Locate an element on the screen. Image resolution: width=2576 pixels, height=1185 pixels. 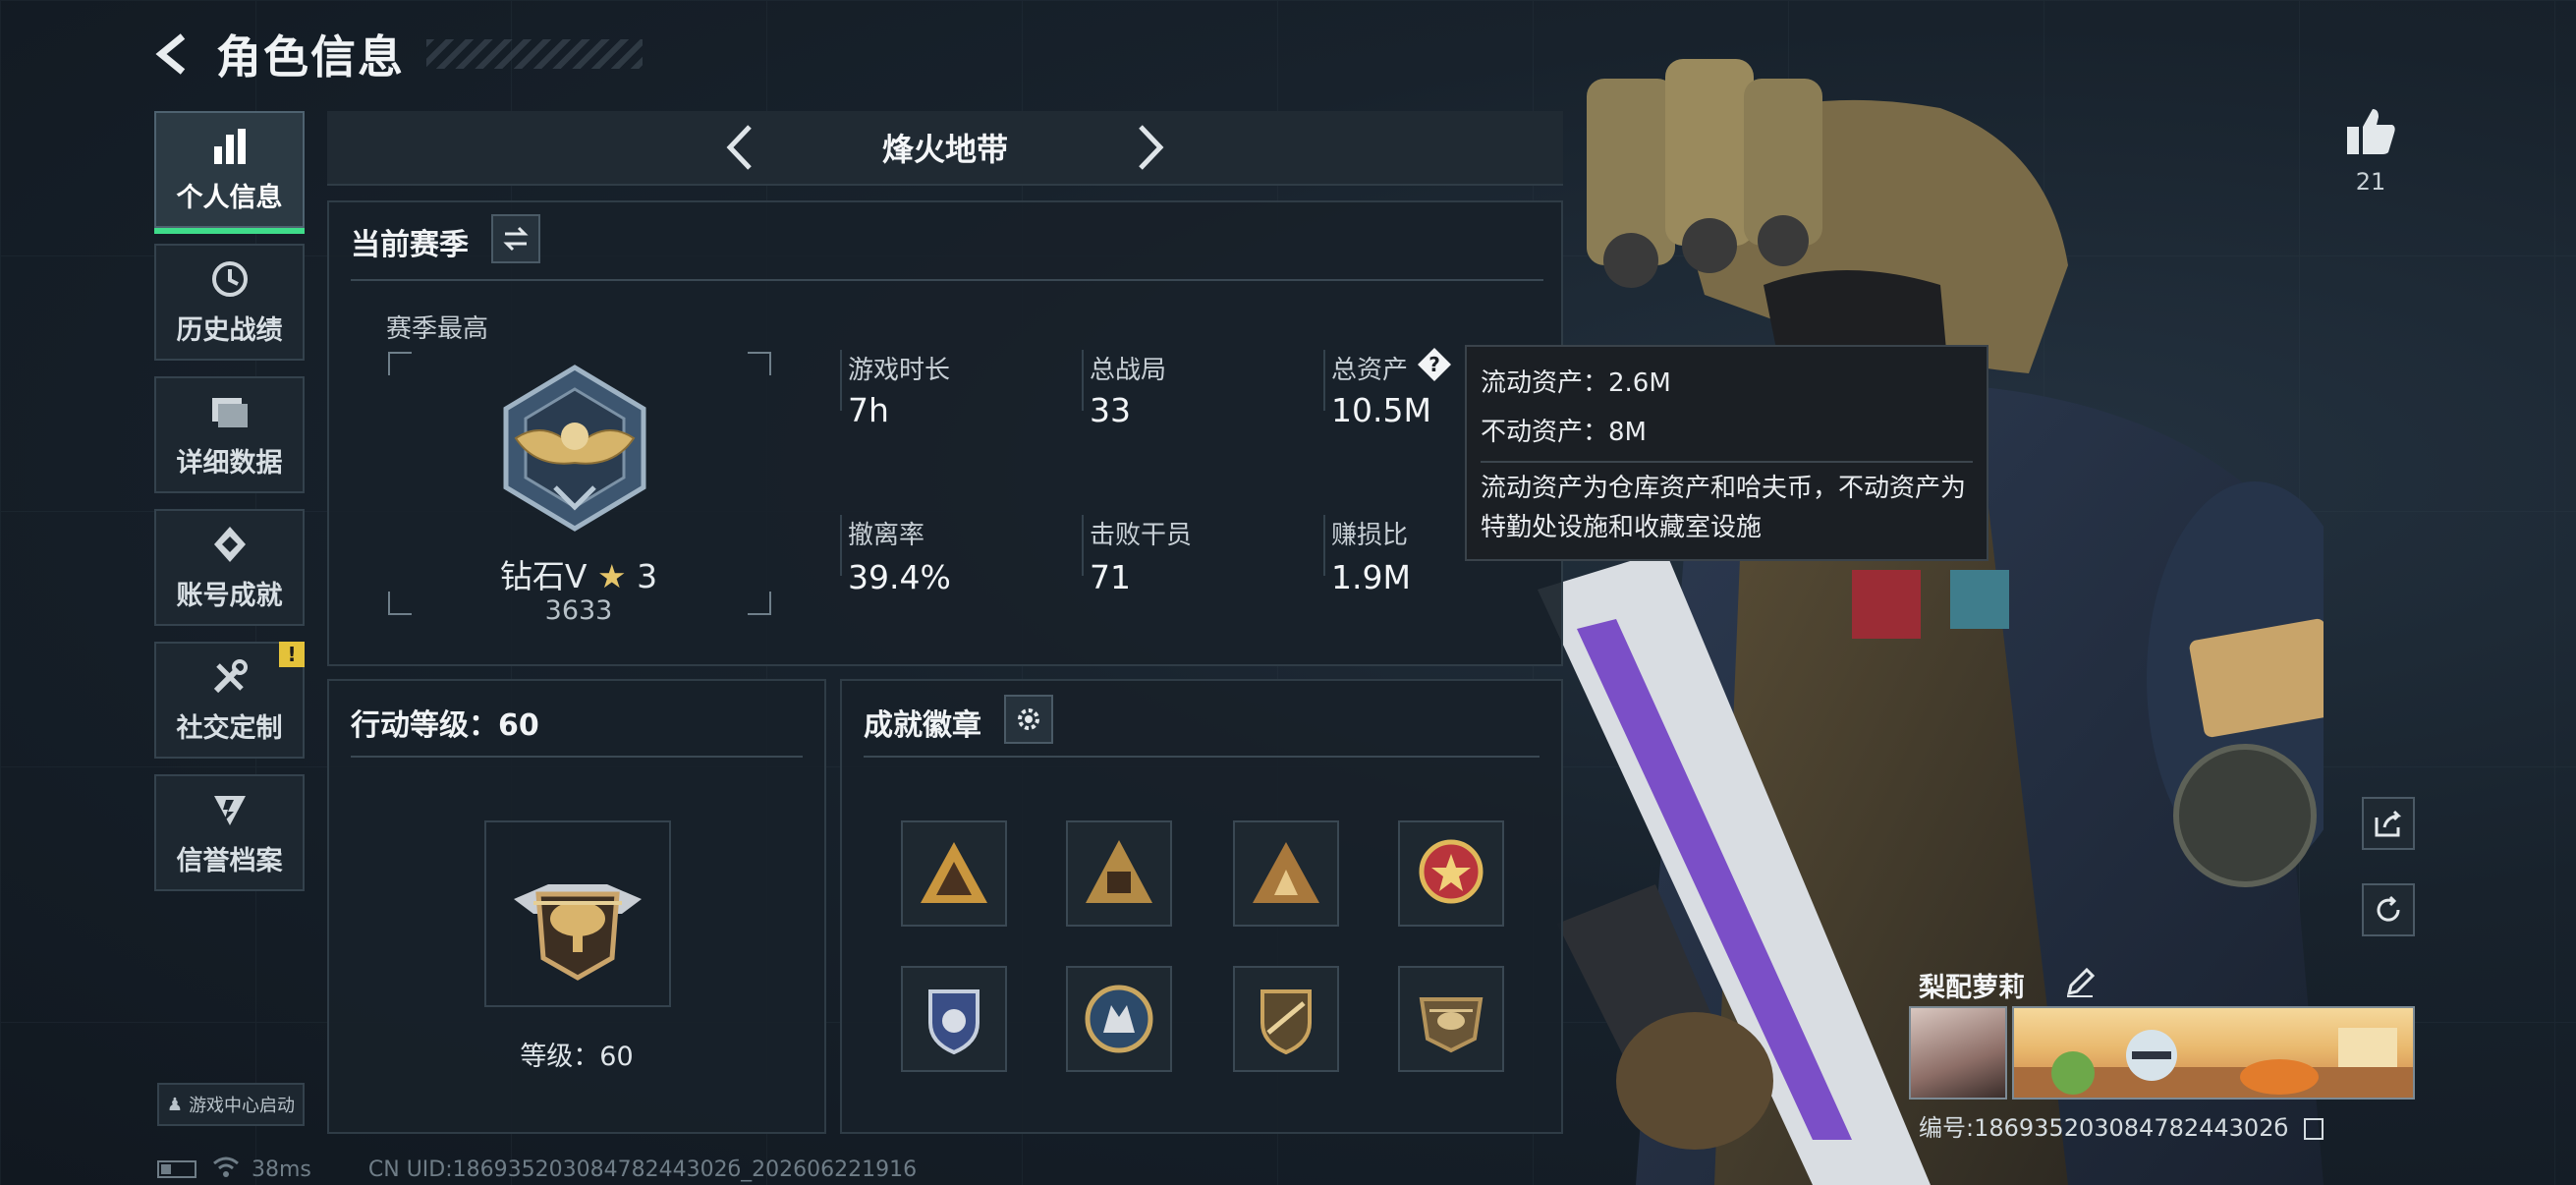
player-id-text: 编号:18693520308478244302б is located at coordinates (2104, 1128).